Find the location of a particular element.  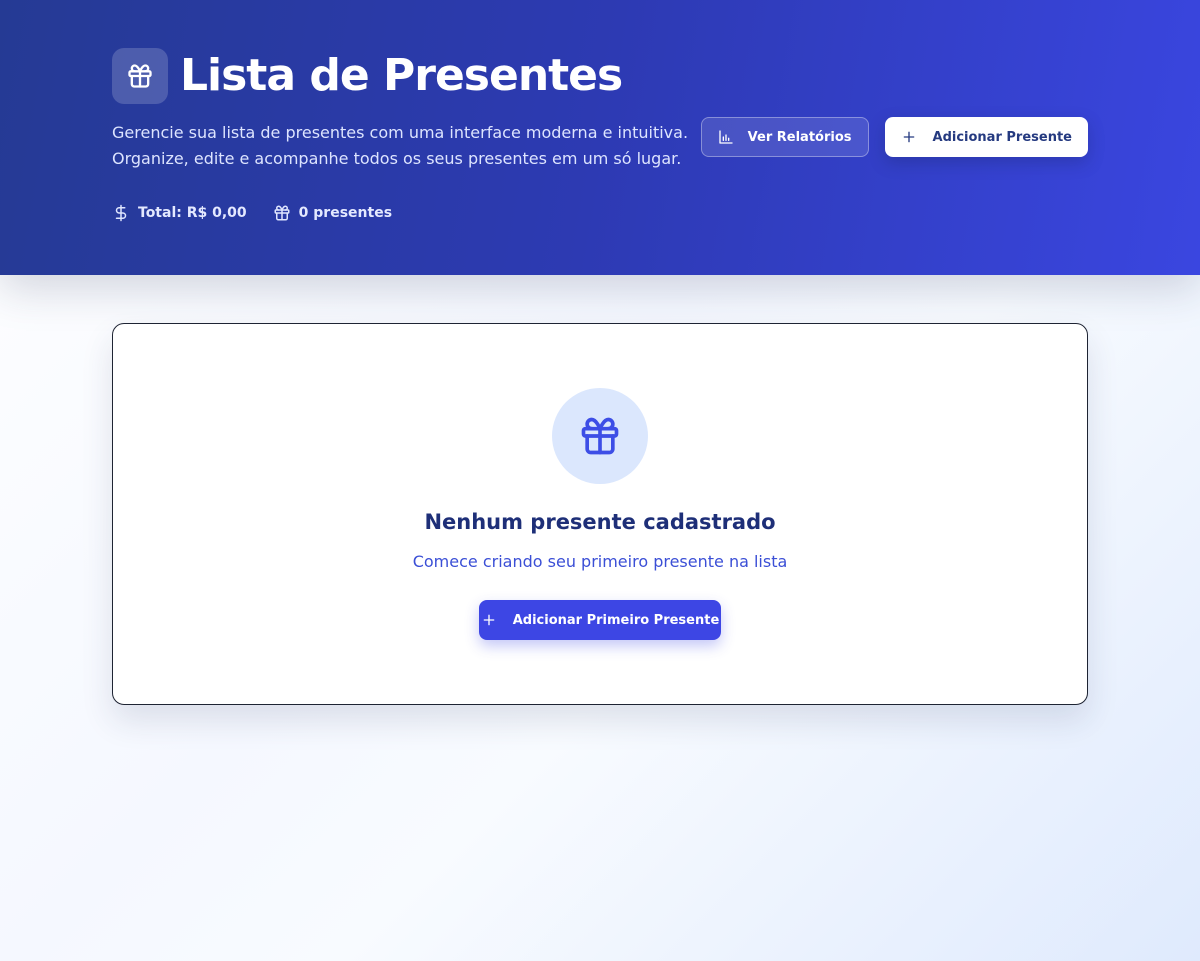

summary-stats: Total: R$ 0,00 0 presentes is located at coordinates (265, 213).